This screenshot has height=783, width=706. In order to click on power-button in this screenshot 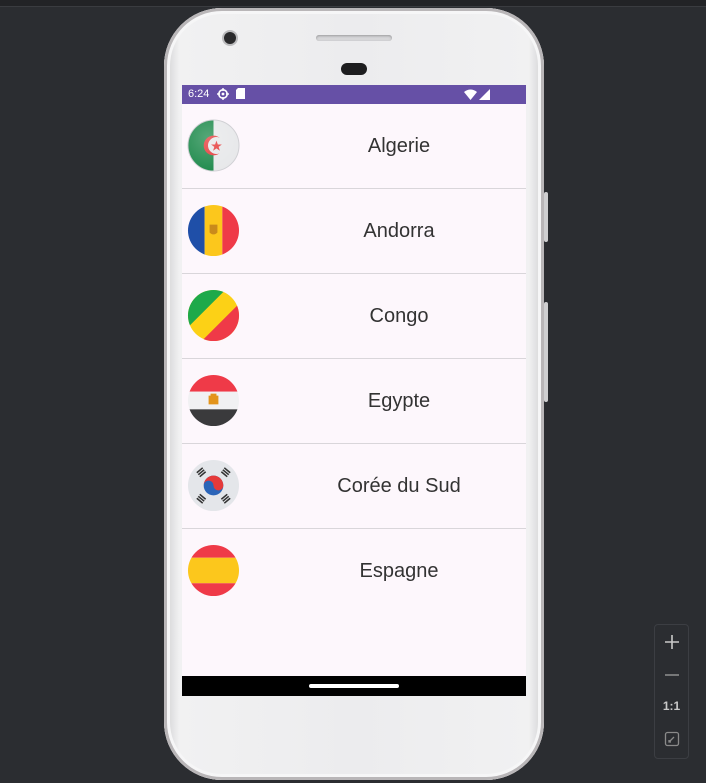, I will do `click(546, 217)`.